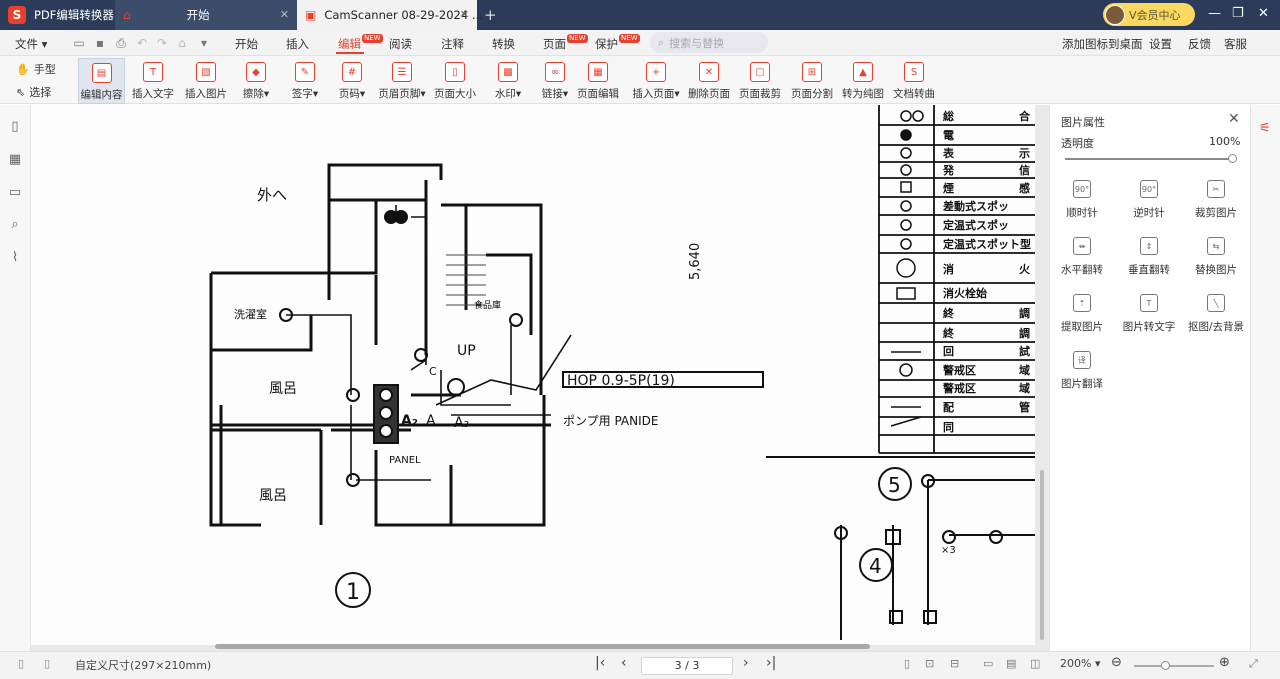  What do you see at coordinates (1011, 663) in the screenshot?
I see `reading-mode-icon: ▤` at bounding box center [1011, 663].